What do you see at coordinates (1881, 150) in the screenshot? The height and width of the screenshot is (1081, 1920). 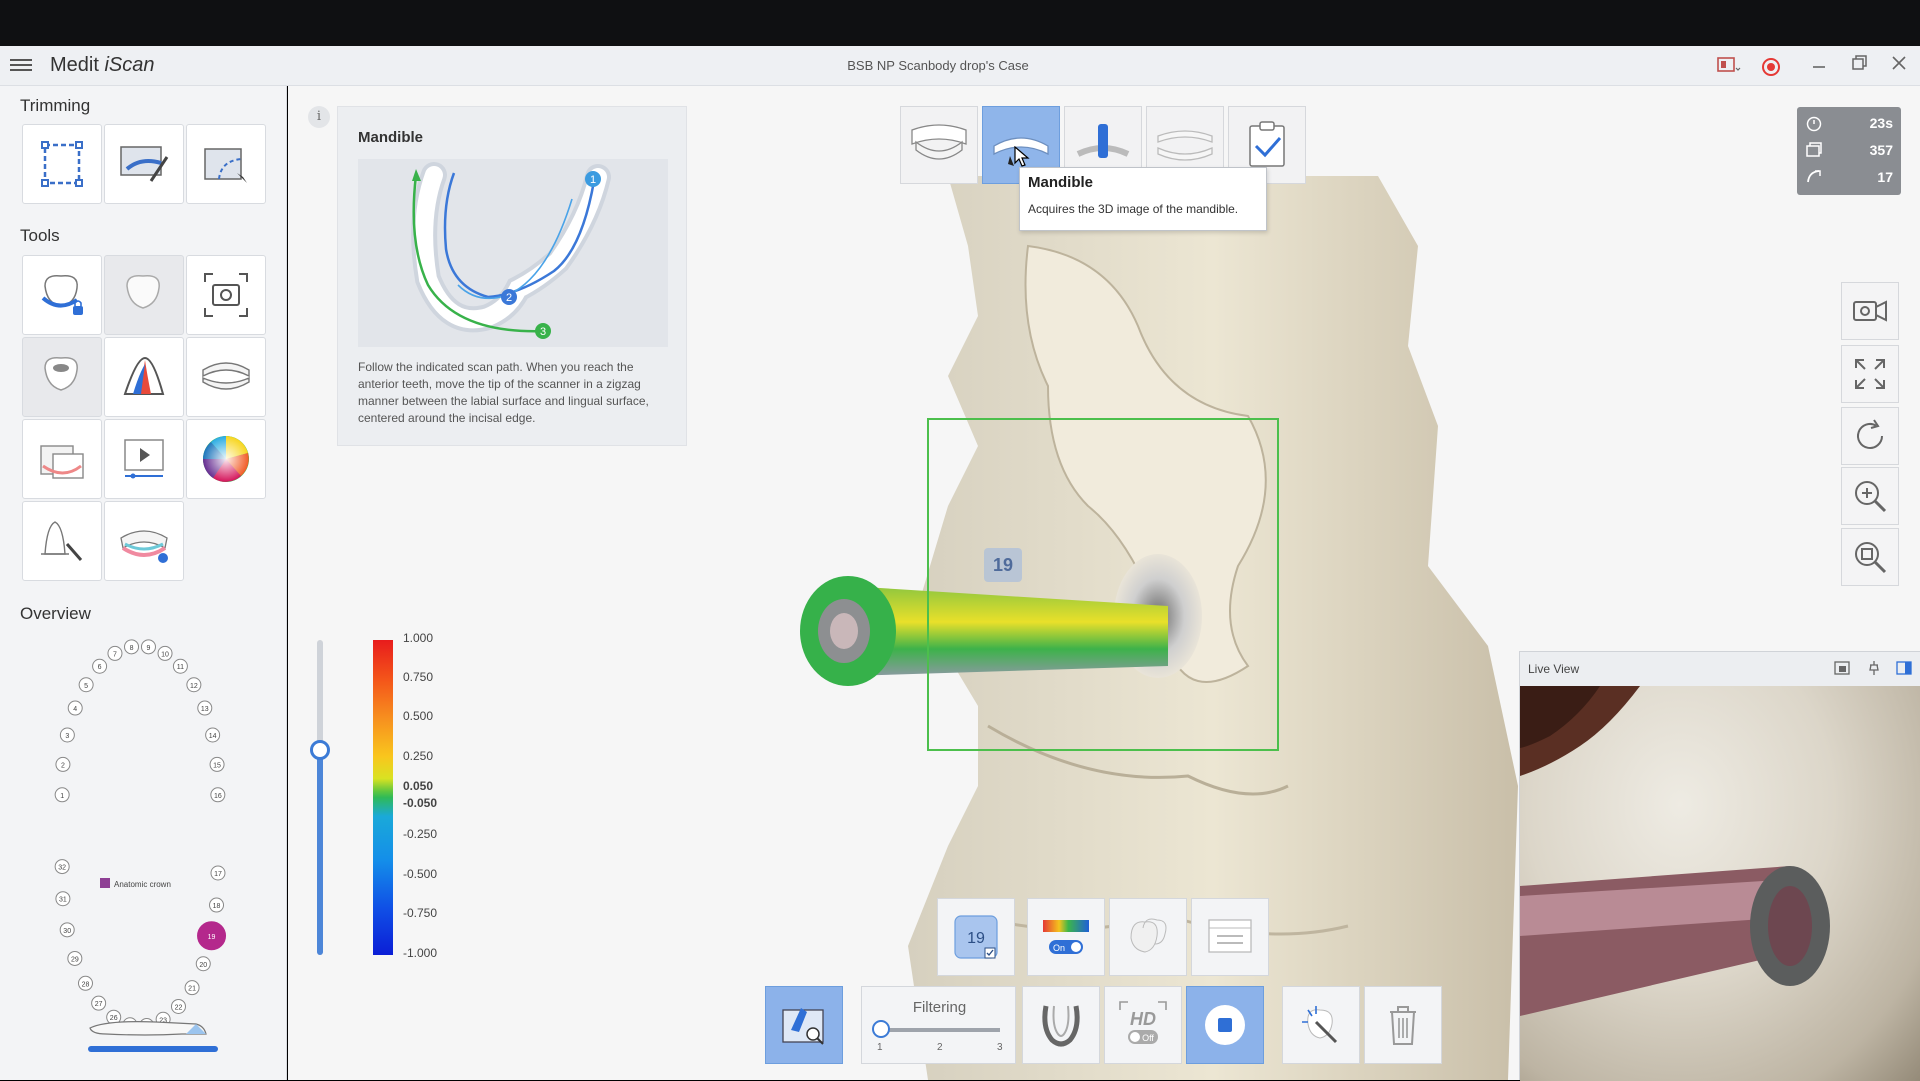 I see `stat-frames-value: 357` at bounding box center [1881, 150].